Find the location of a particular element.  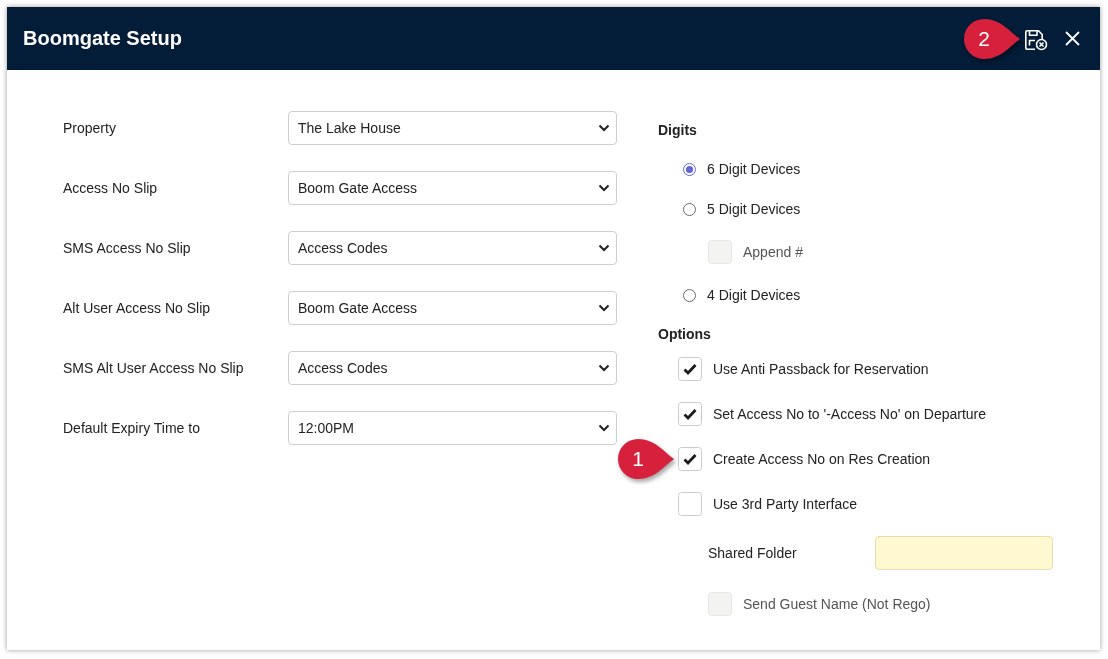

field-label: Shared Folder is located at coordinates (753, 553).